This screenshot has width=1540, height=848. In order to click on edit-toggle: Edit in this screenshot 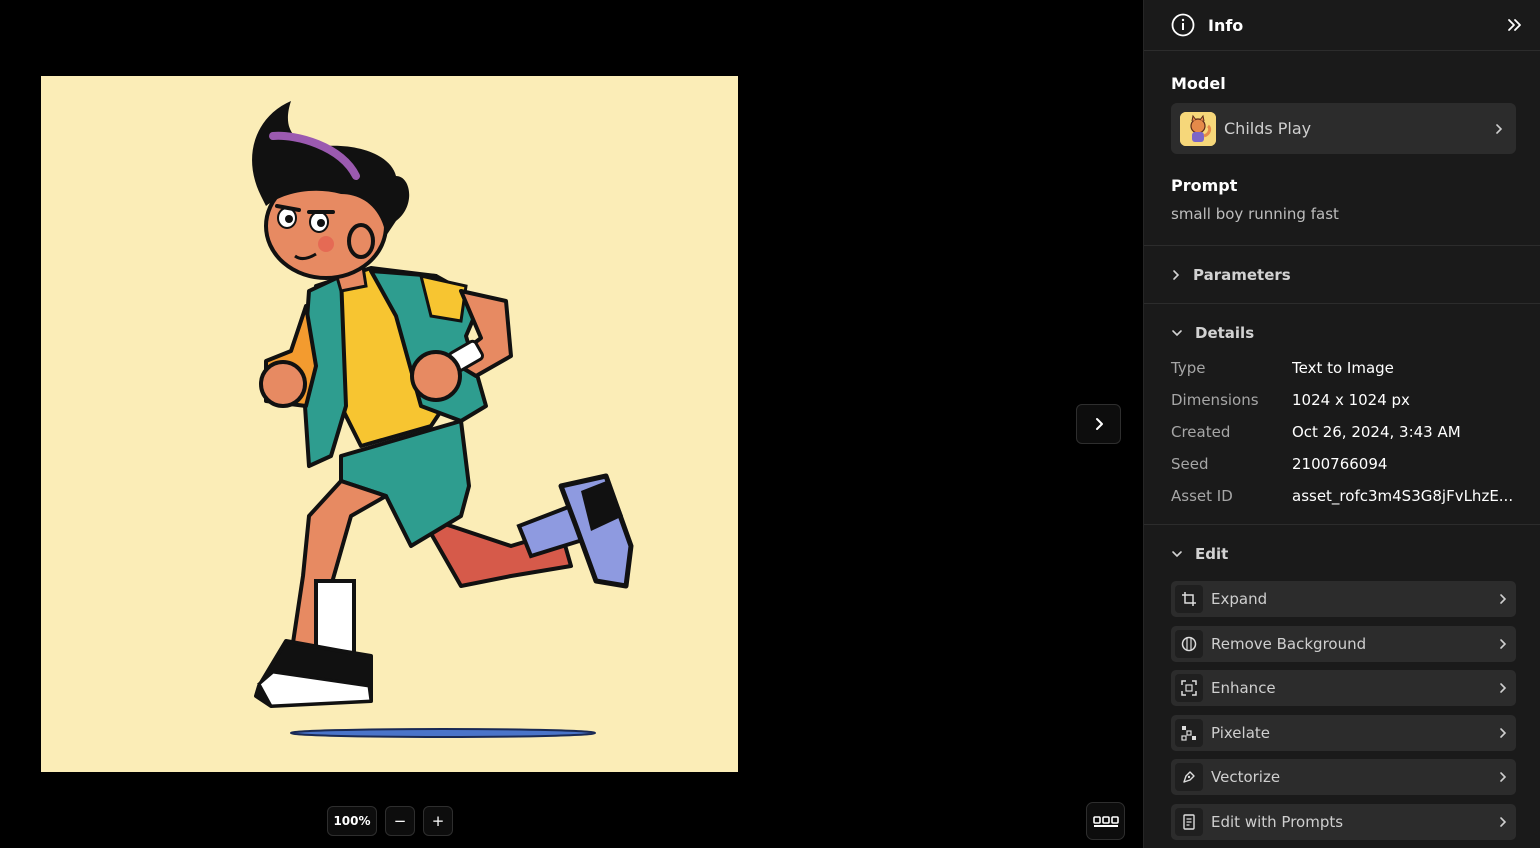, I will do `click(1342, 544)`.